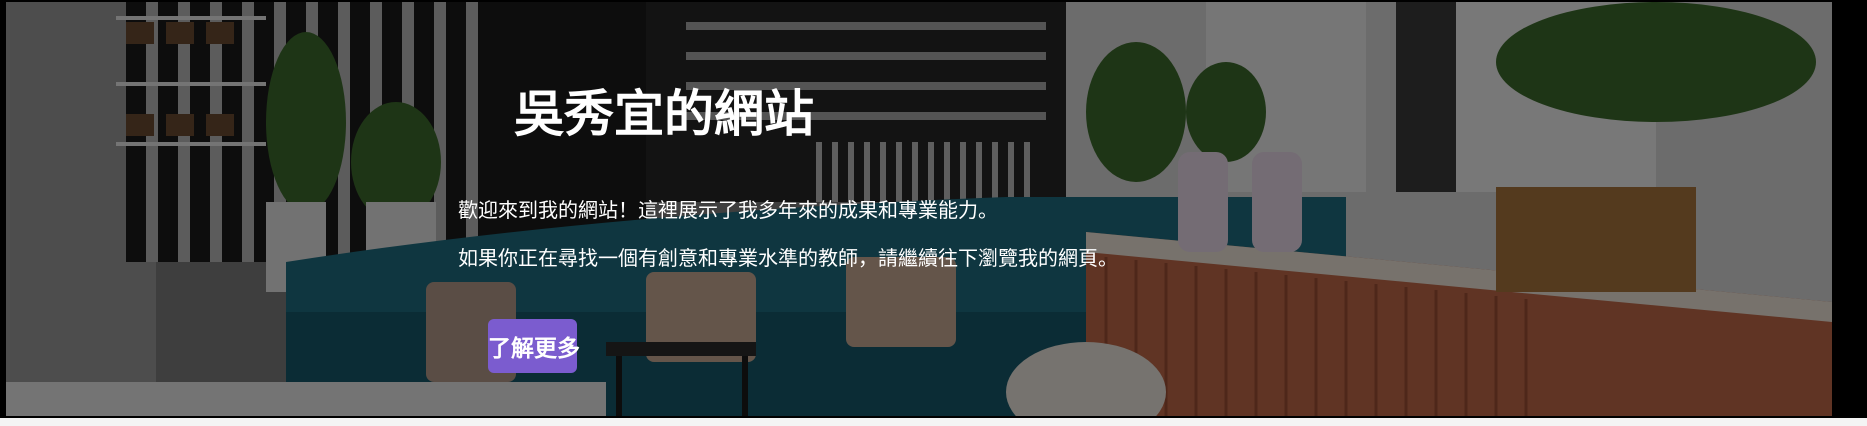 Image resolution: width=1867 pixels, height=426 pixels. What do you see at coordinates (664, 114) in the screenshot?
I see `hero-title: 吳秀宜的網站` at bounding box center [664, 114].